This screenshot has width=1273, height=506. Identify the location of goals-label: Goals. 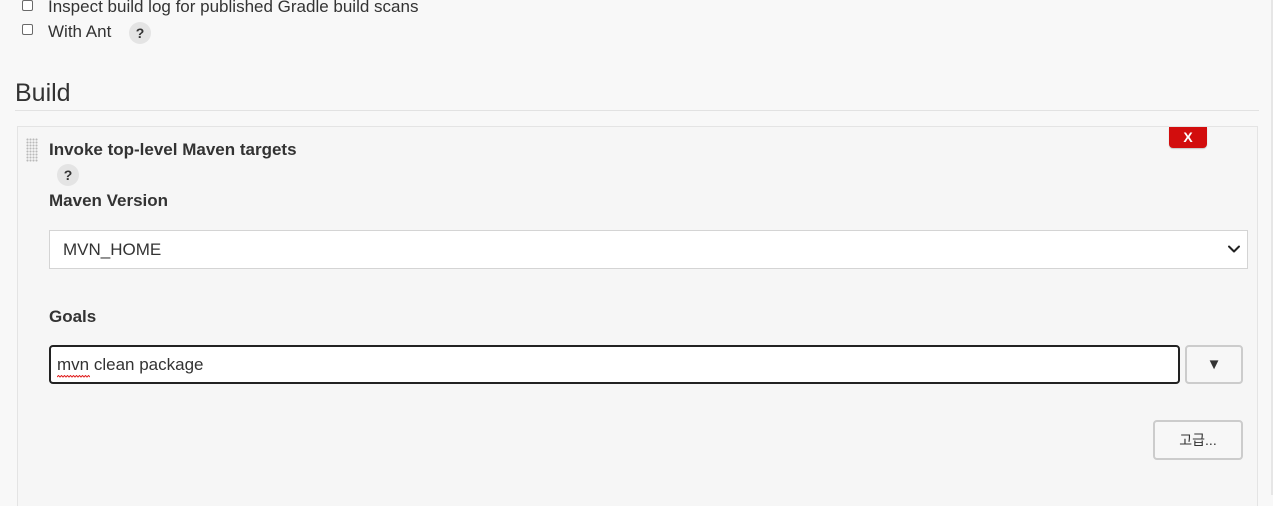
(73, 316).